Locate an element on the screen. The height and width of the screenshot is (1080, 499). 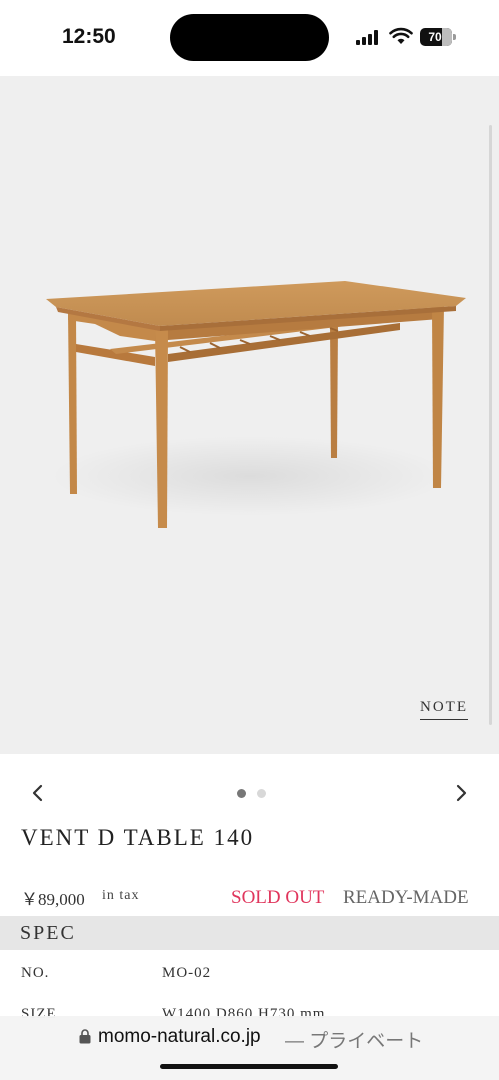
lock-icon is located at coordinates (85, 1036).